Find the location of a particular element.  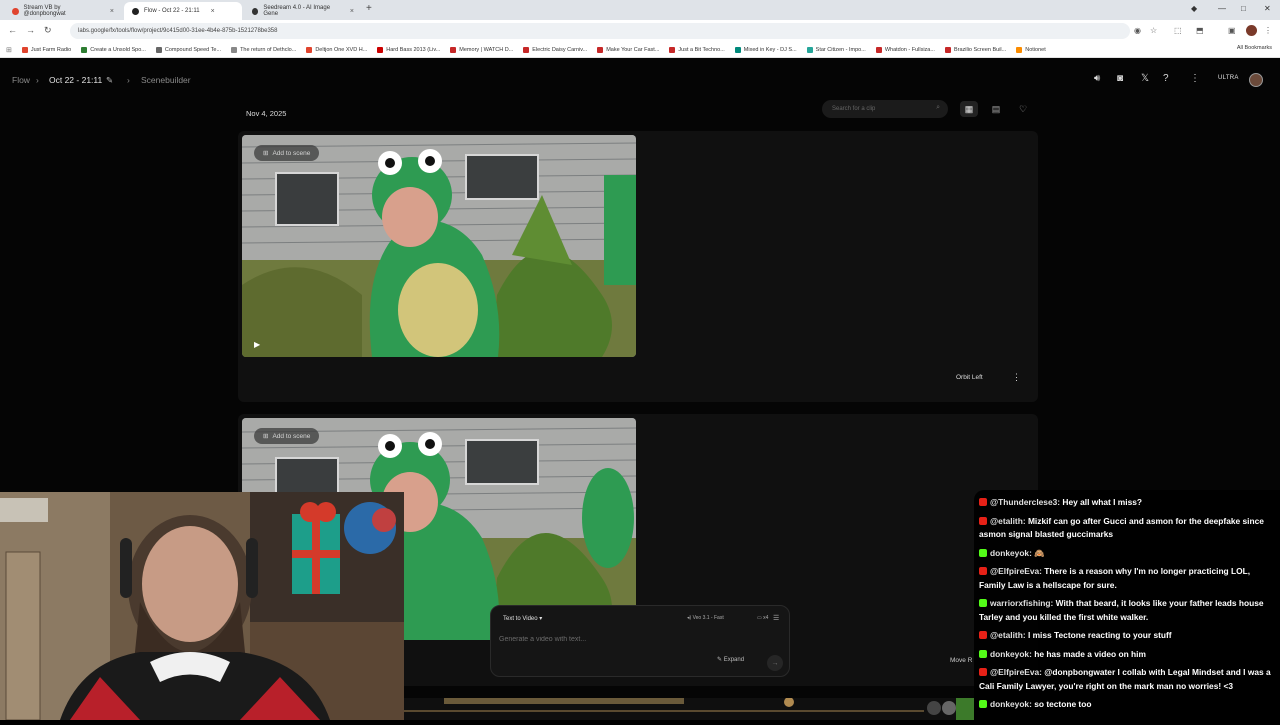

grid-view-button: ▦ is located at coordinates (969, 109).